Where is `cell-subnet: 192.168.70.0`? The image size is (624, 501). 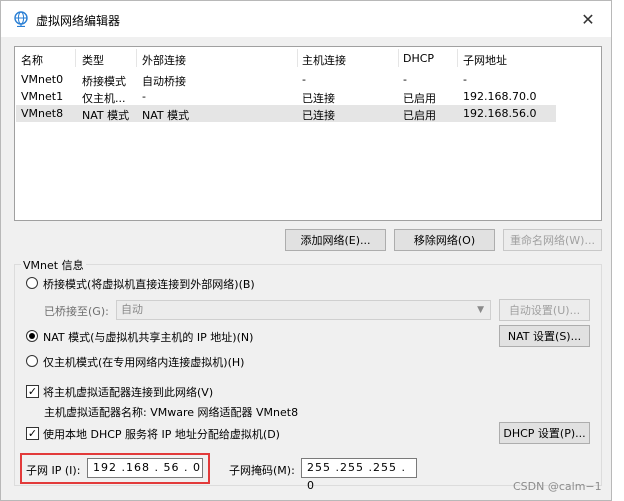
cell-subnet: 192.168.70.0 is located at coordinates (500, 96).